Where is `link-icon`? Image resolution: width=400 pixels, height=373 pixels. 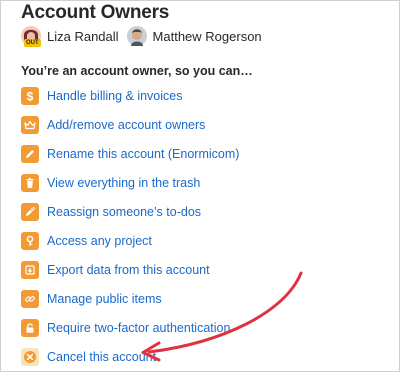
link-icon is located at coordinates (30, 298).